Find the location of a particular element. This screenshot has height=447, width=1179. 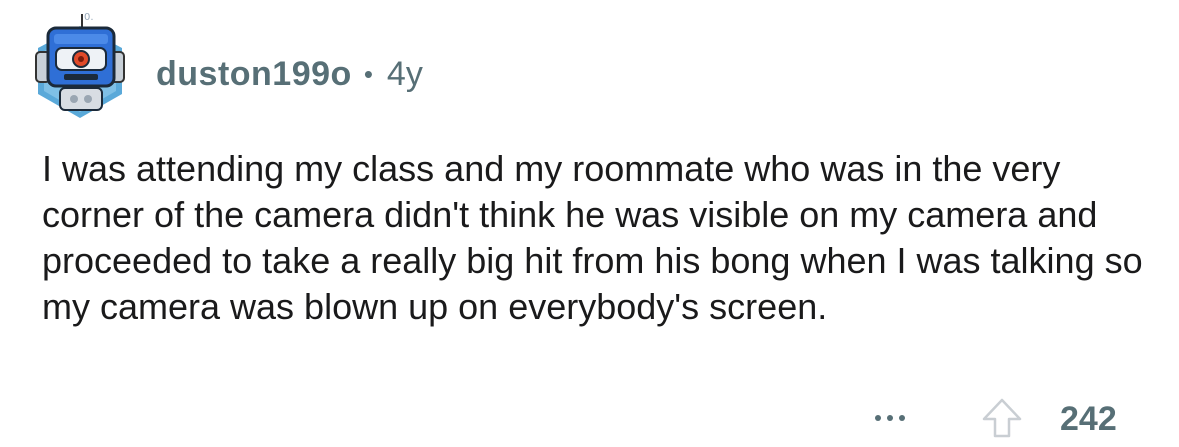

comment-header: duston199o • 4y is located at coordinates (289, 74).